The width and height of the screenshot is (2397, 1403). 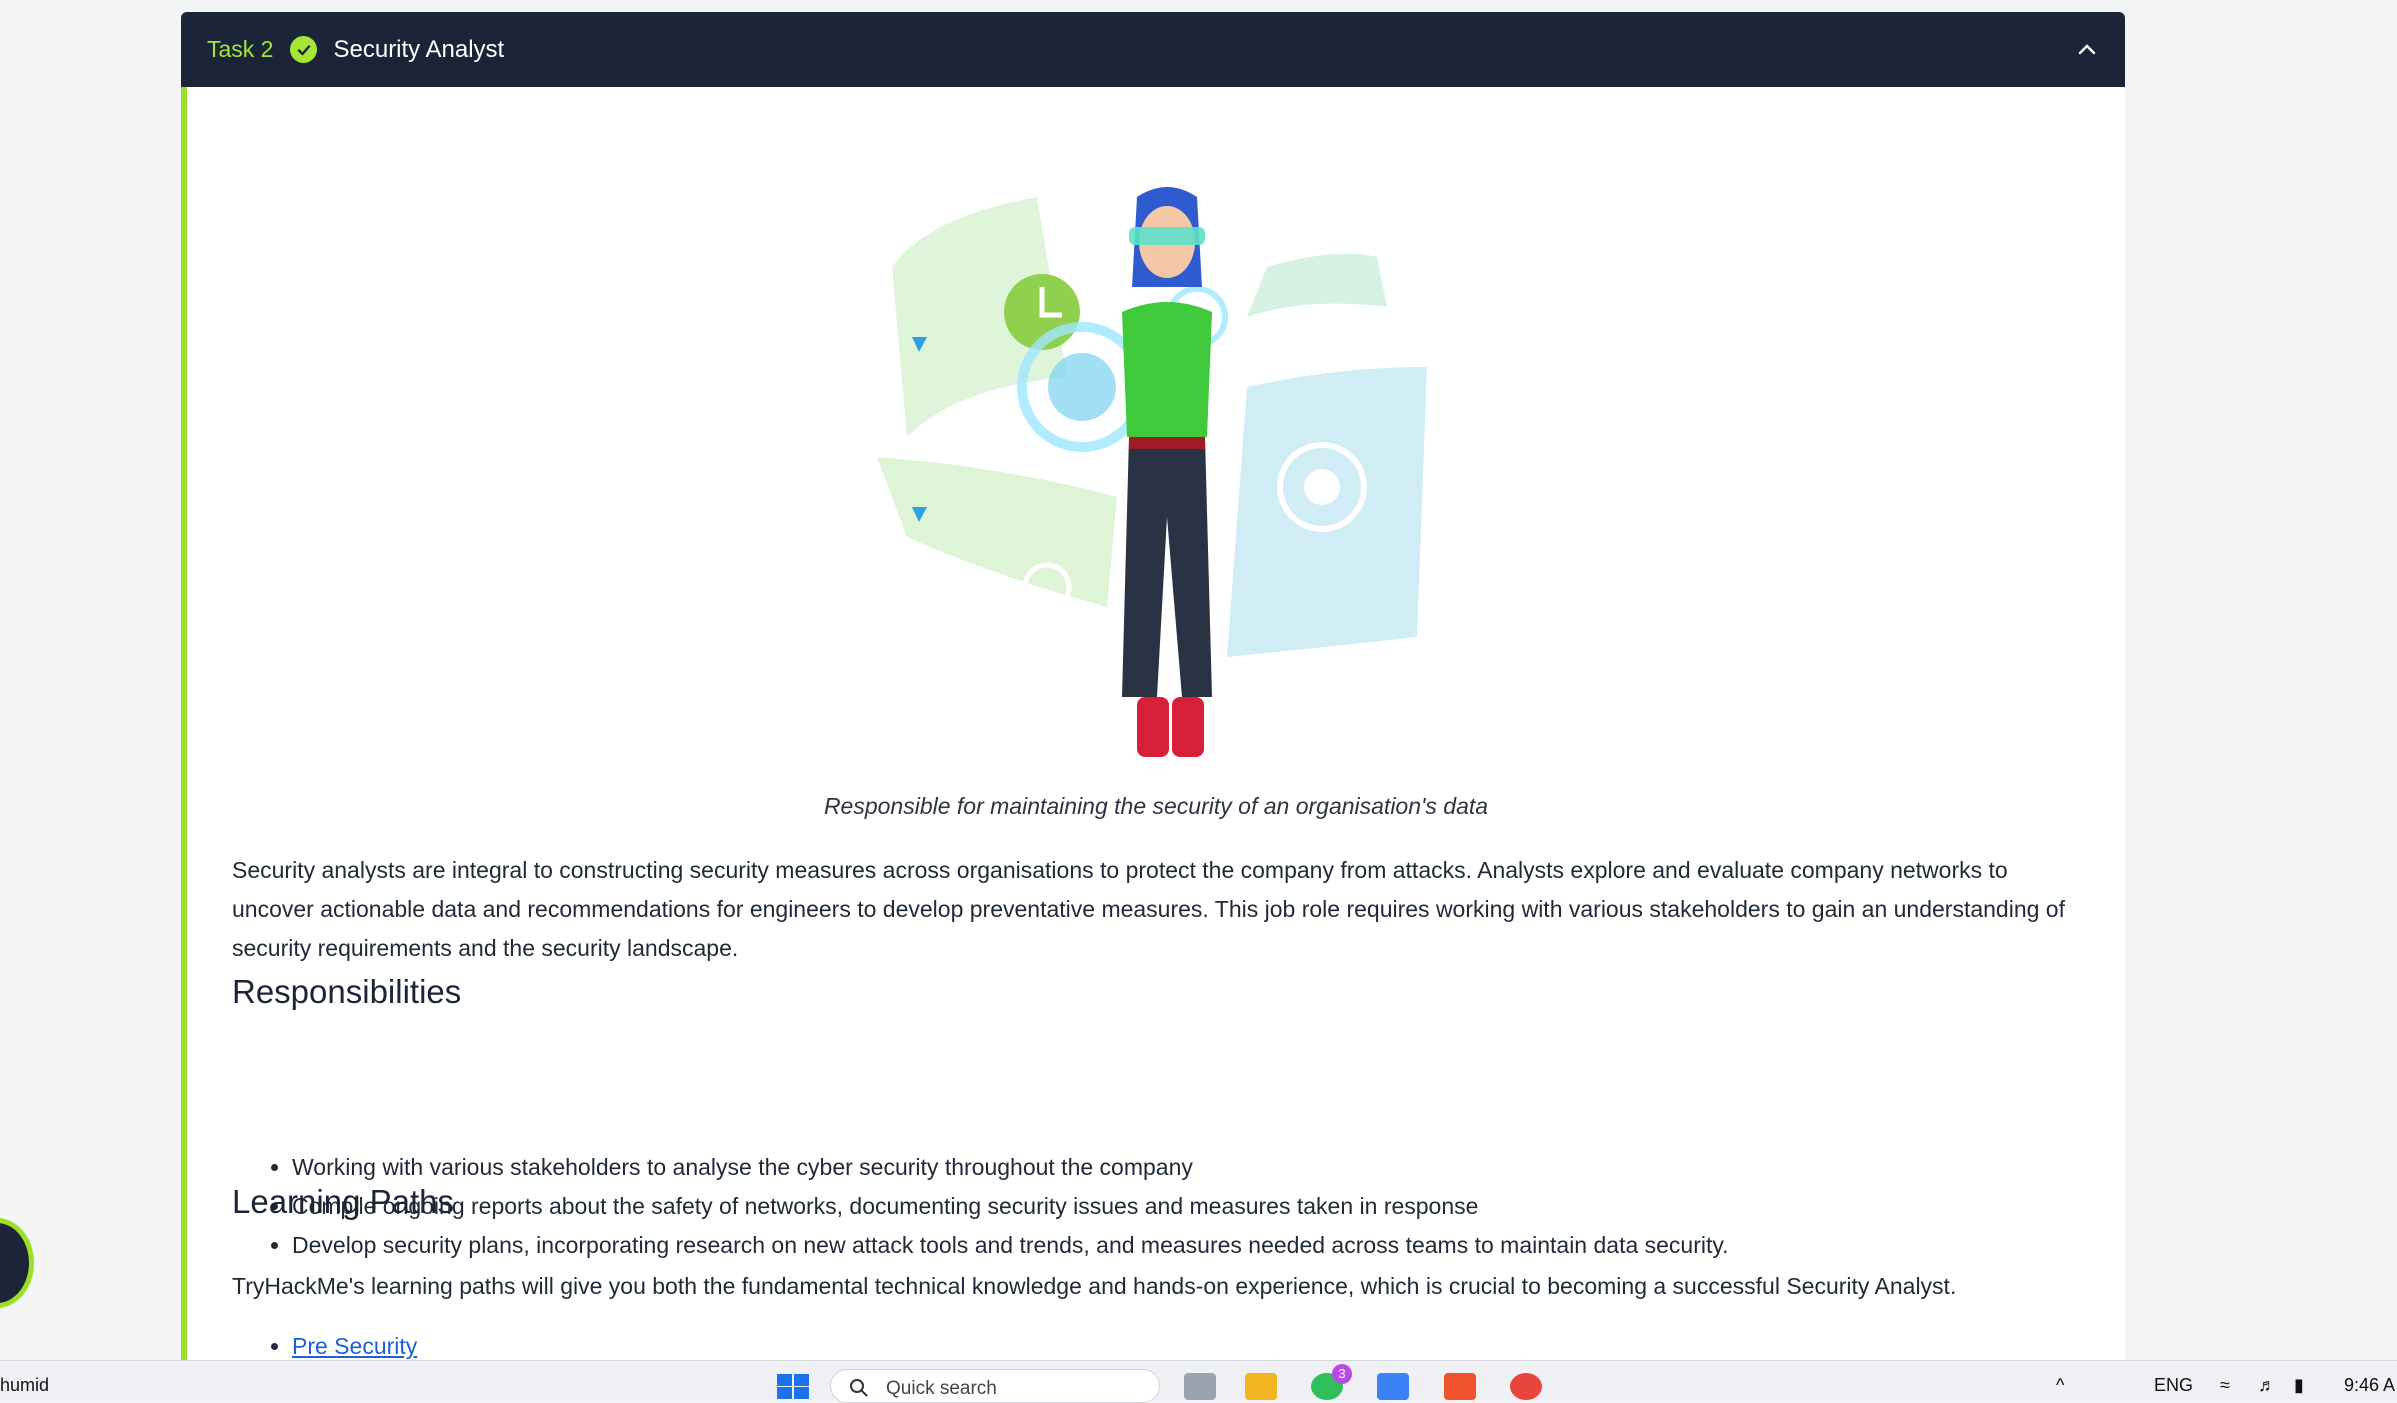 I want to click on task-number: Task 2, so click(x=240, y=49).